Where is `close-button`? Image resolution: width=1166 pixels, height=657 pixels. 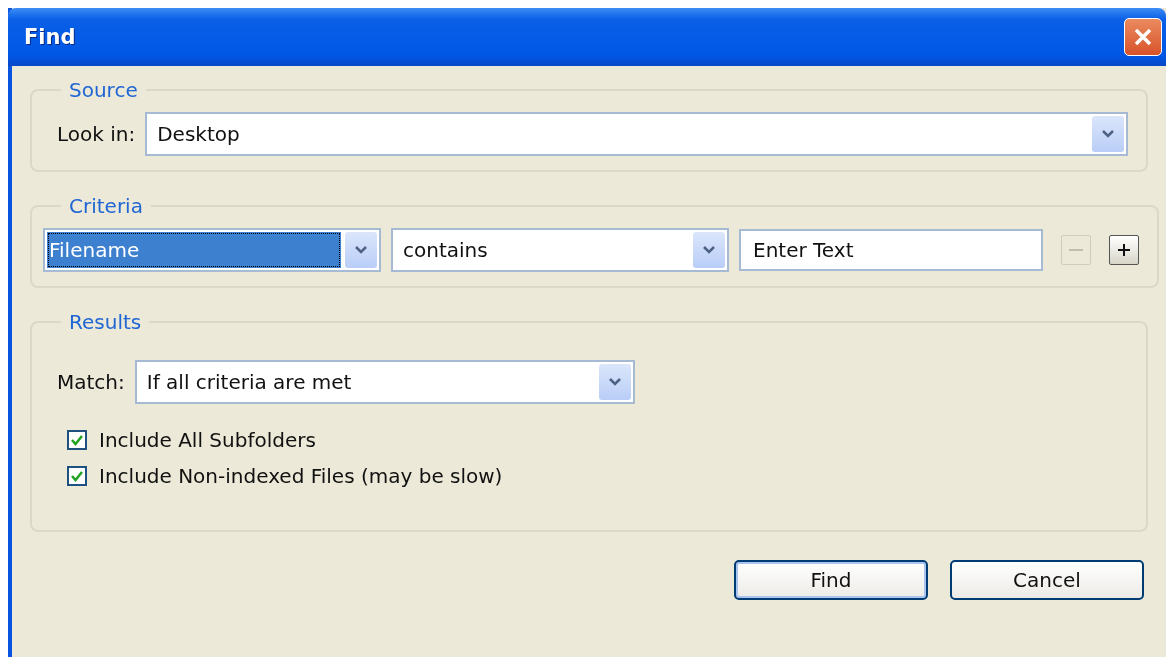
close-button is located at coordinates (1143, 37).